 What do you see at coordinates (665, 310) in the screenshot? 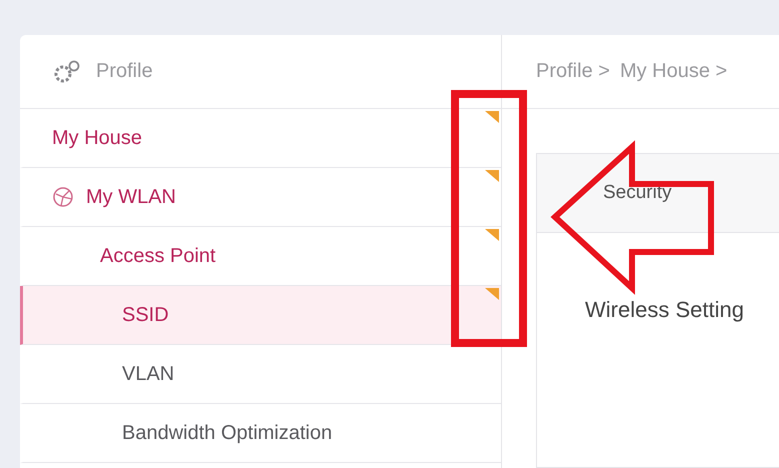
I see `section-heading: Wireless Setting` at bounding box center [665, 310].